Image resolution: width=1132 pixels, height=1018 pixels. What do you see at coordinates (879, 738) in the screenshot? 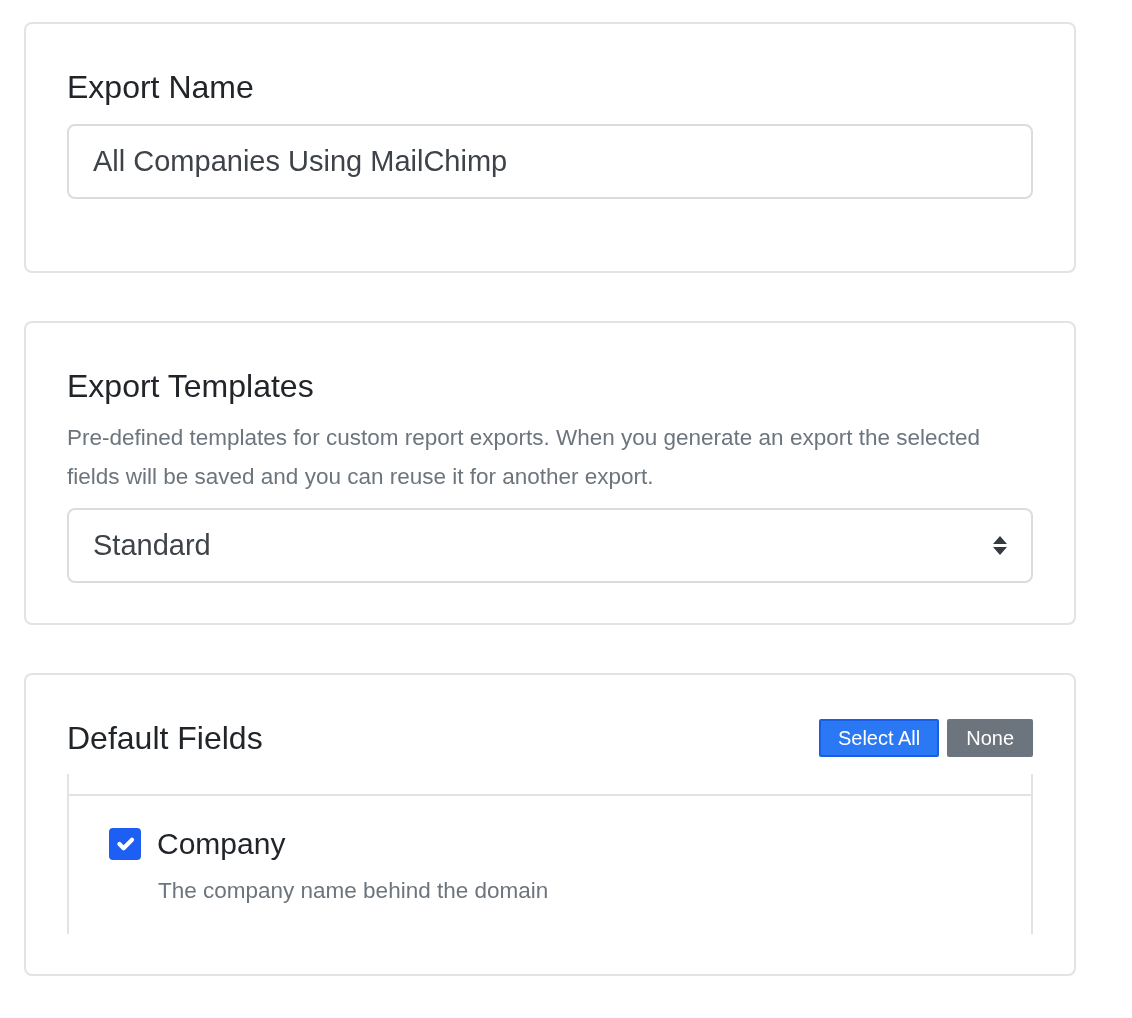
I see `select-all-button: Select All` at bounding box center [879, 738].